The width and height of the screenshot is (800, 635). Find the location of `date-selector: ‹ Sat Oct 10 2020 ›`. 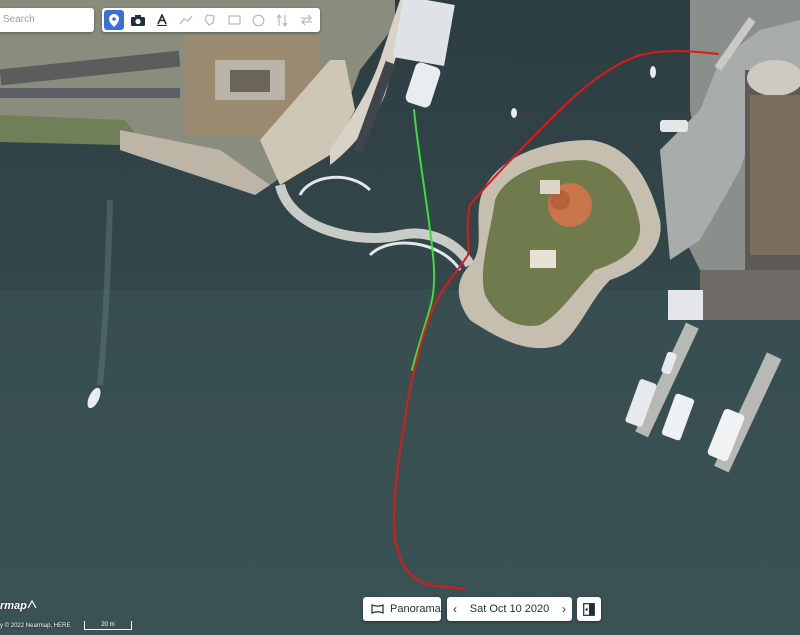

date-selector: ‹ Sat Oct 10 2020 › is located at coordinates (509, 609).